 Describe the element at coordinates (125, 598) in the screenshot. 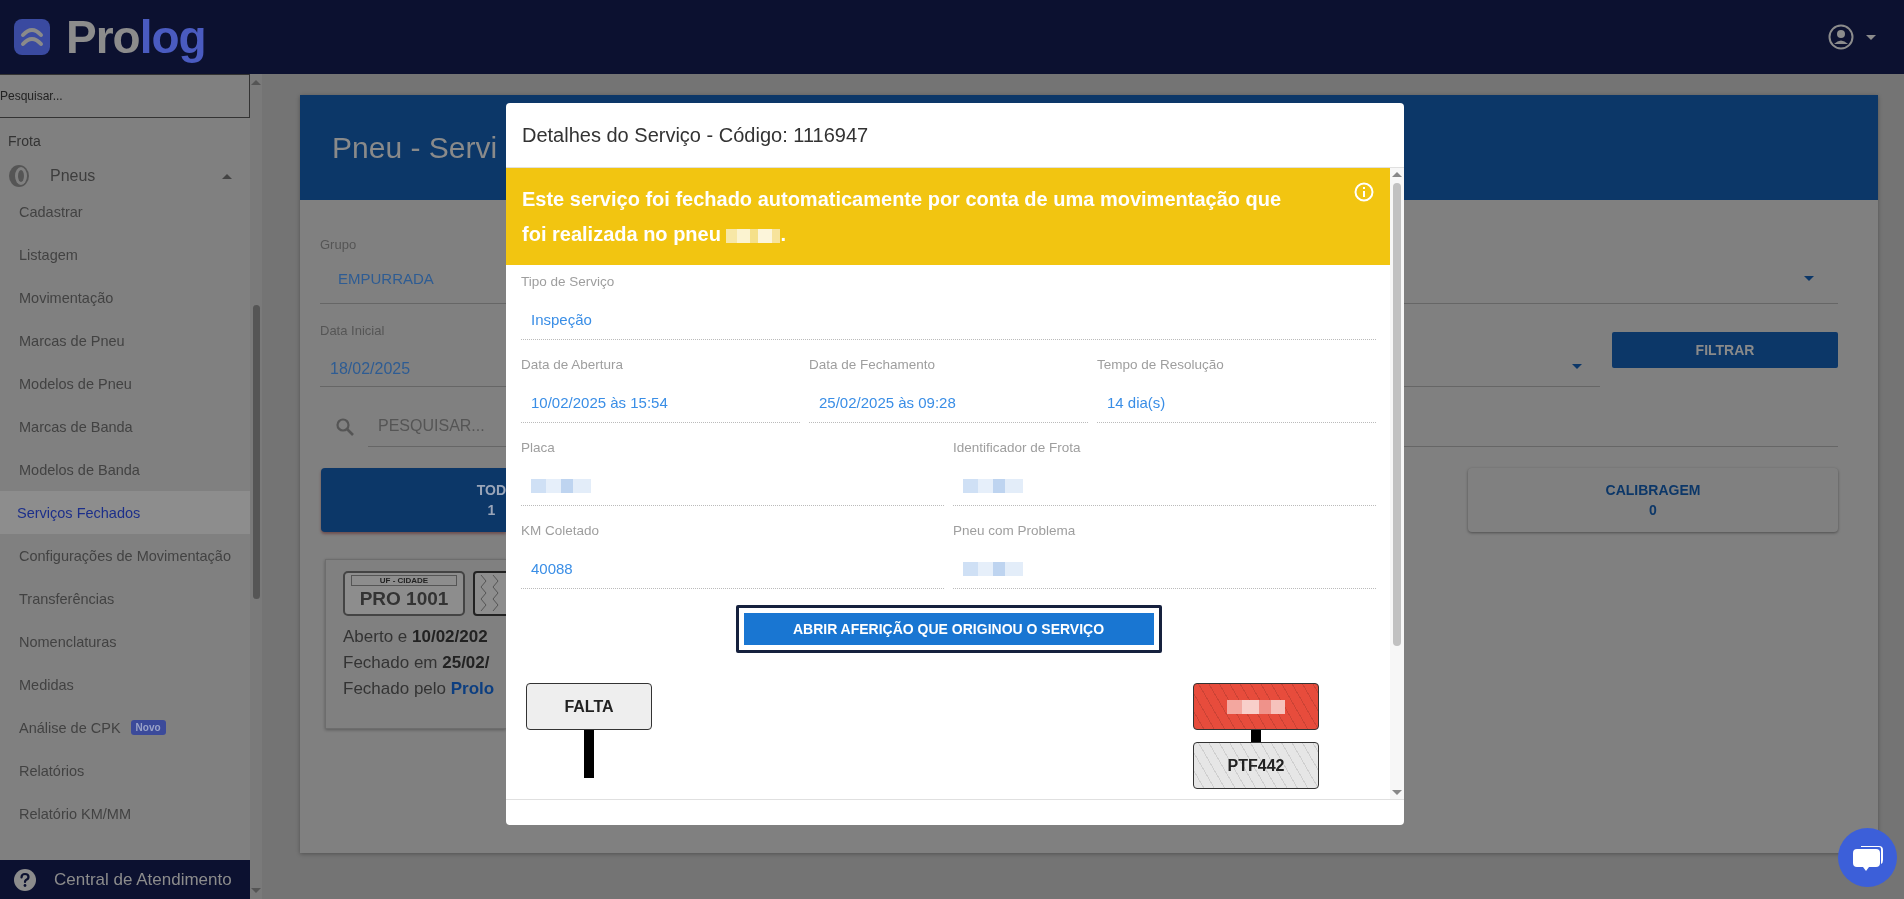

I see `menu-item: Transferências` at that location.